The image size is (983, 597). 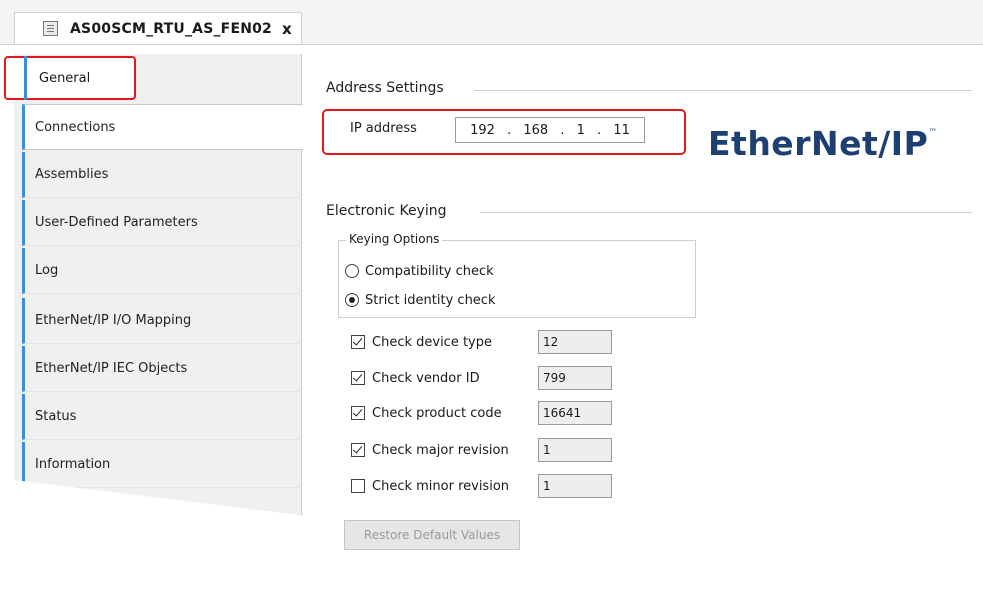 I want to click on keying-options-title: Keying Options, so click(x=394, y=239).